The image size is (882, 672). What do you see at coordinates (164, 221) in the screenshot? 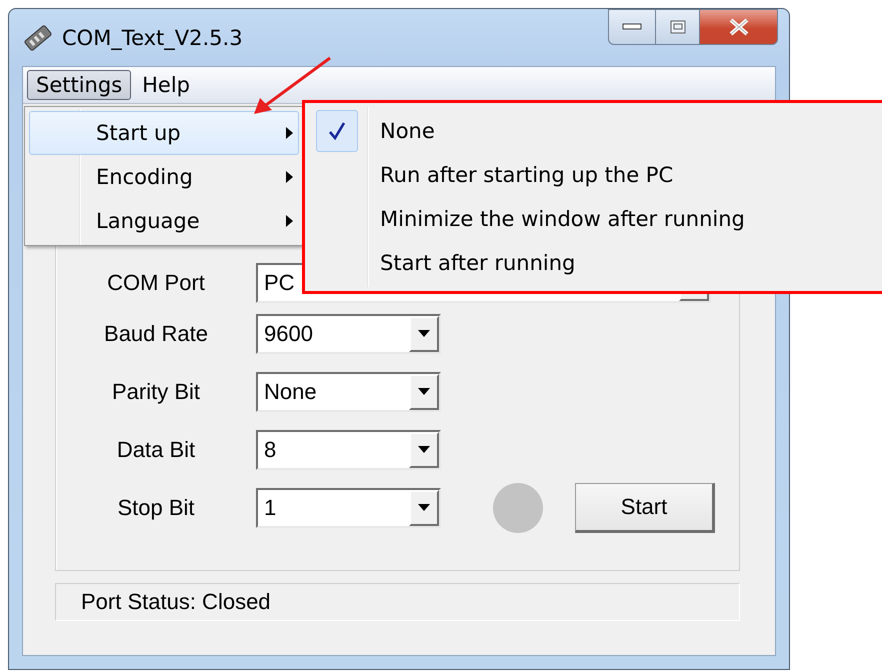
I see `menu-item: Language` at bounding box center [164, 221].